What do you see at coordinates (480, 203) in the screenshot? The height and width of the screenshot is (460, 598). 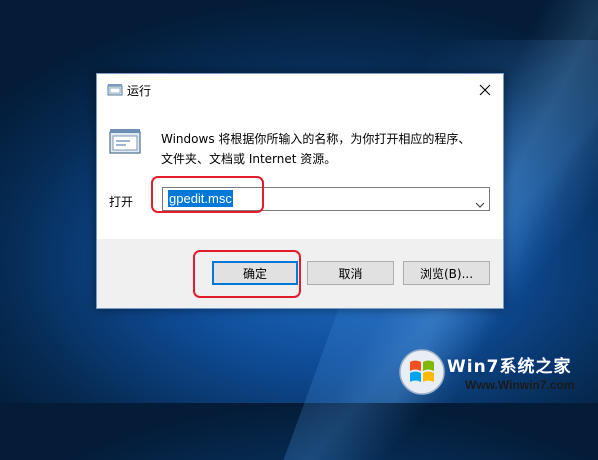 I see `chevron-down-icon` at bounding box center [480, 203].